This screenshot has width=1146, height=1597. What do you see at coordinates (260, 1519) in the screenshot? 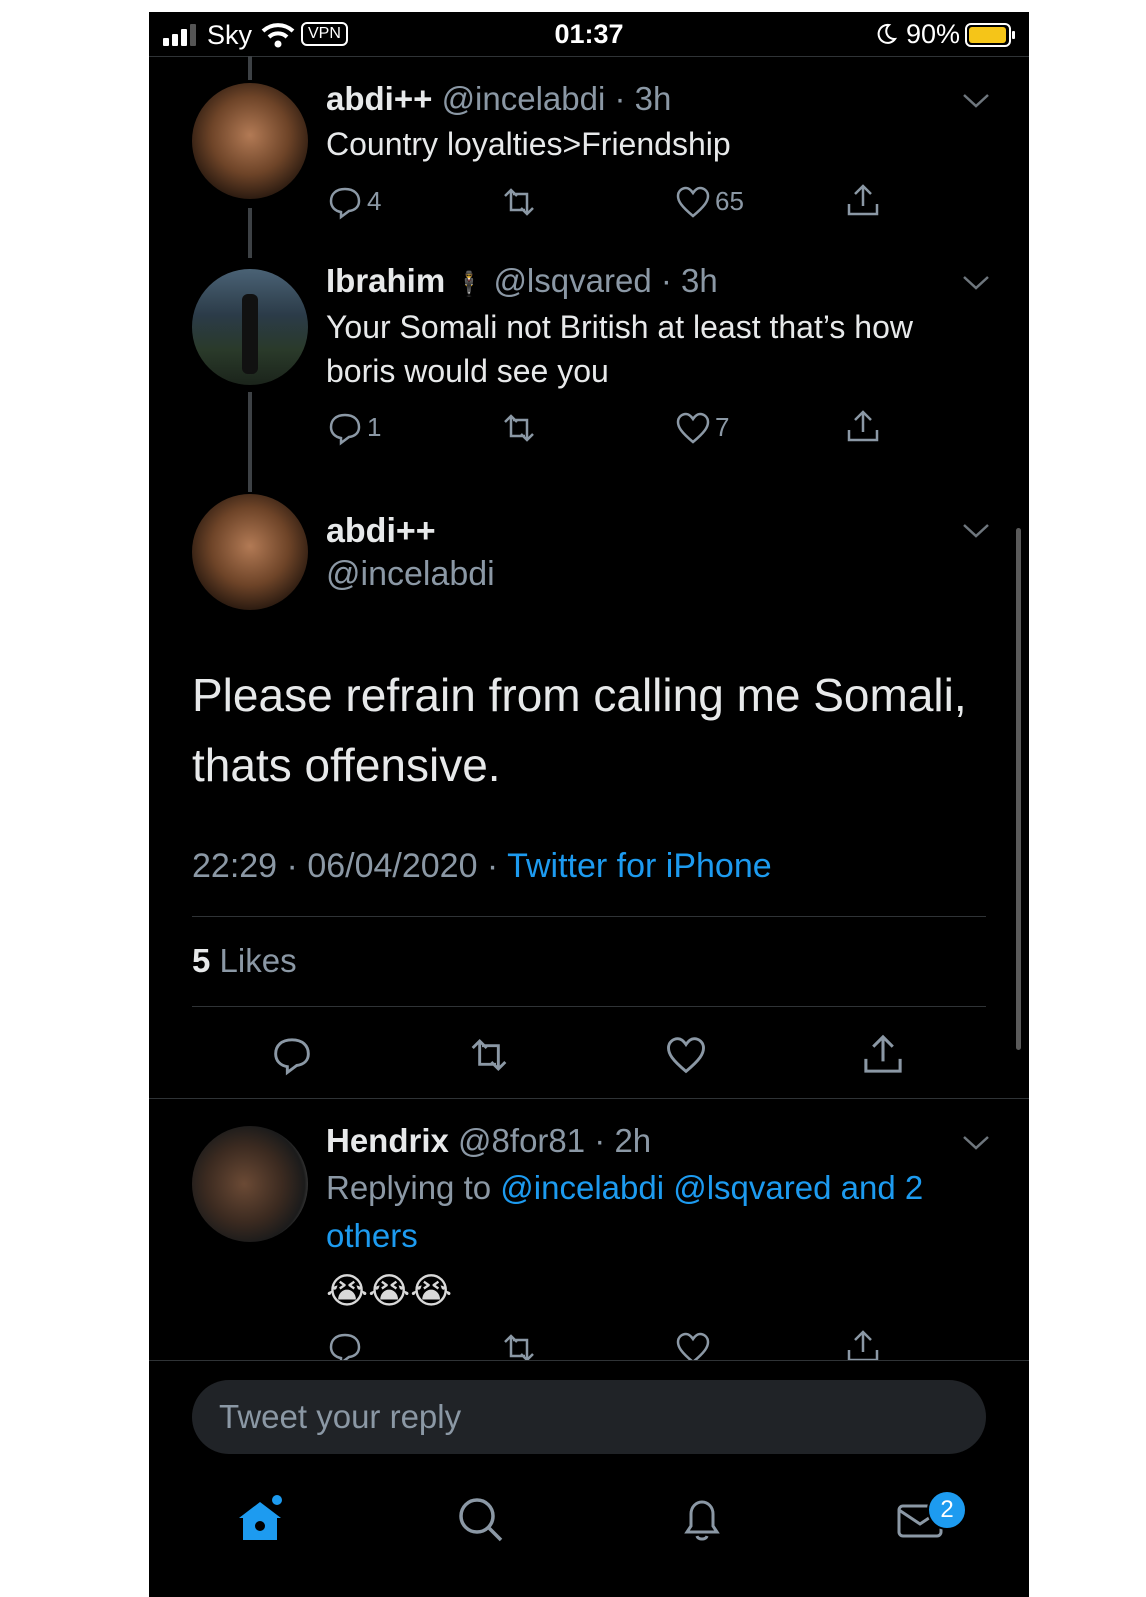
I see `home-icon` at bounding box center [260, 1519].